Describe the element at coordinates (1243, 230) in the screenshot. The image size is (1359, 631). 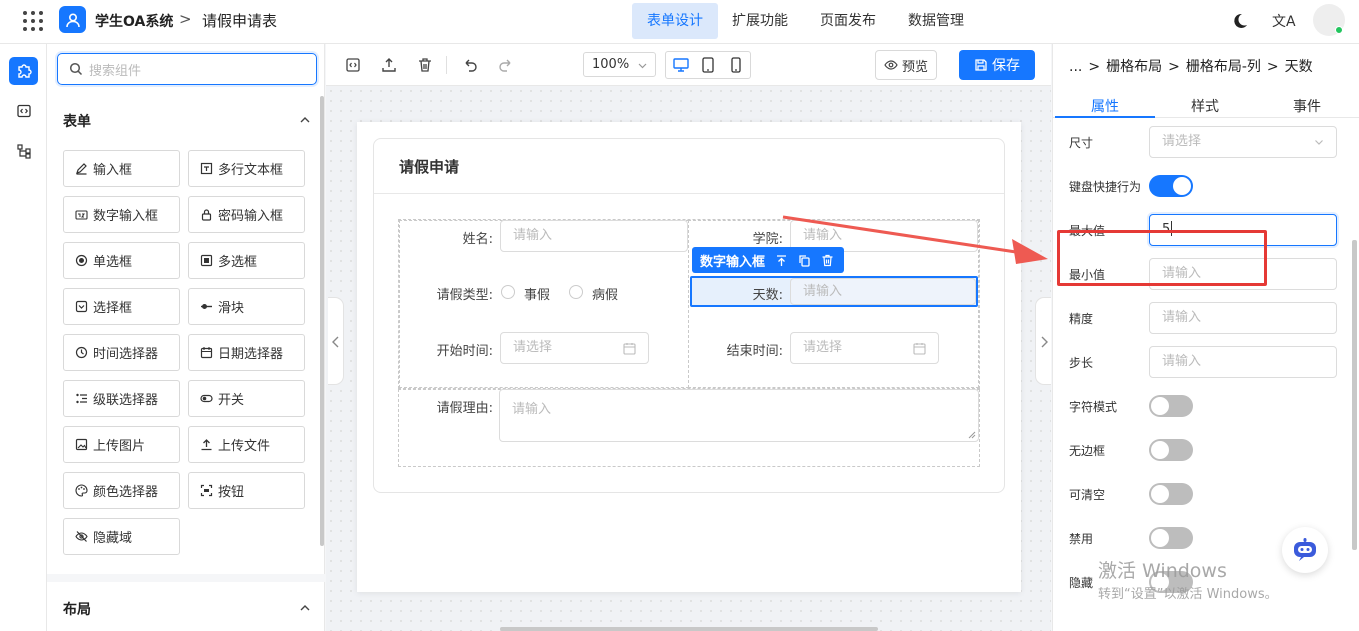
I see `prop-input: 5` at that location.